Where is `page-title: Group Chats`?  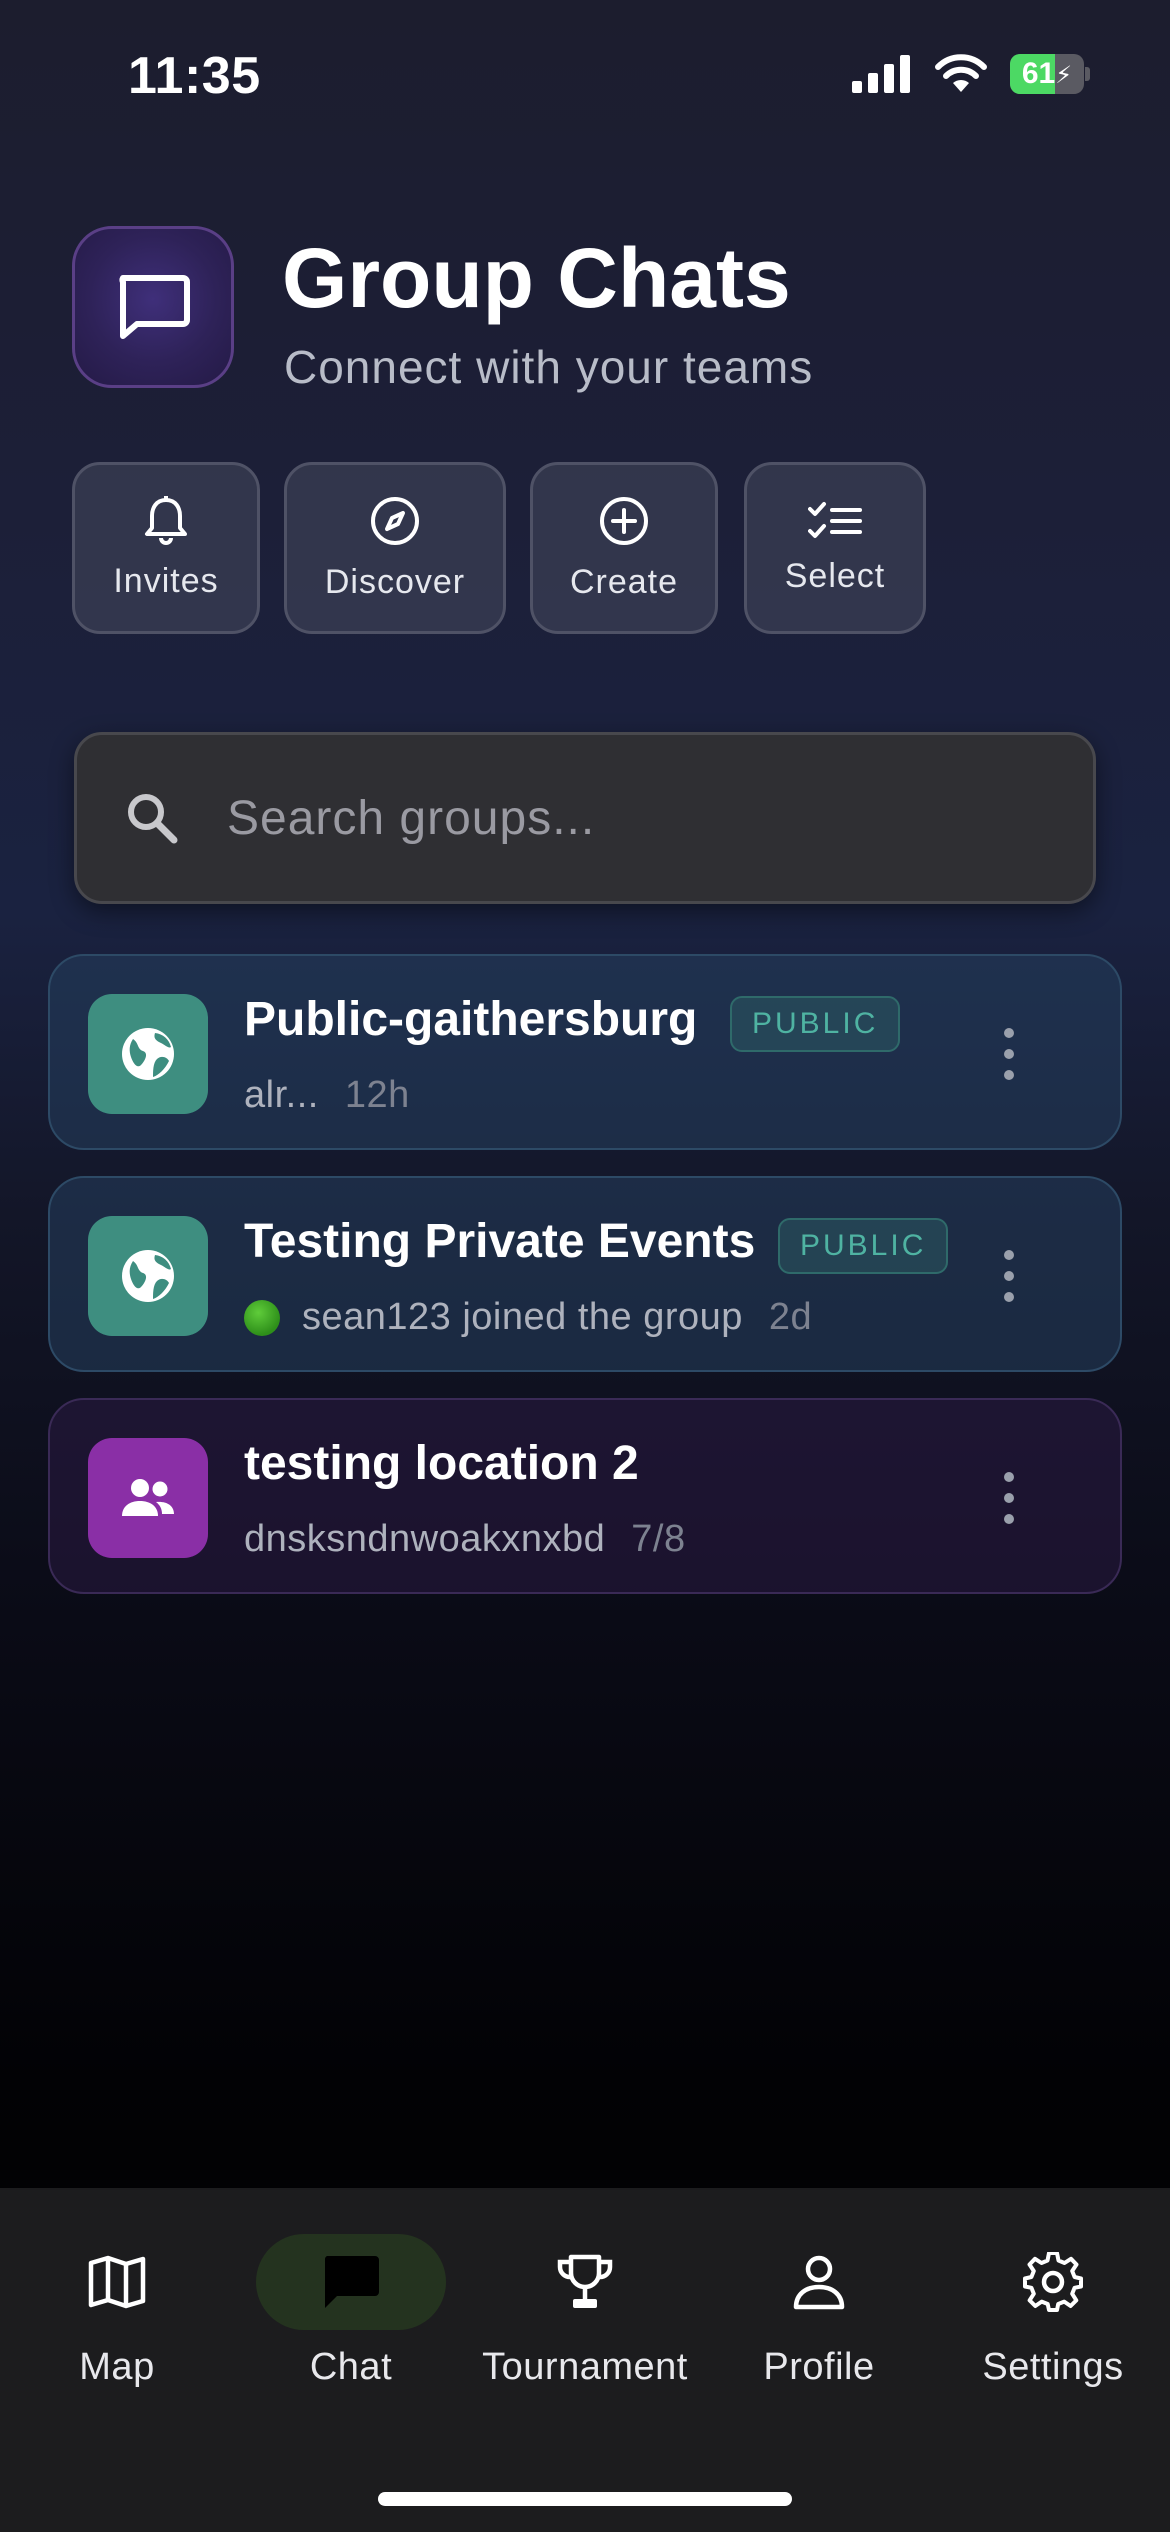
page-title: Group Chats is located at coordinates (536, 278).